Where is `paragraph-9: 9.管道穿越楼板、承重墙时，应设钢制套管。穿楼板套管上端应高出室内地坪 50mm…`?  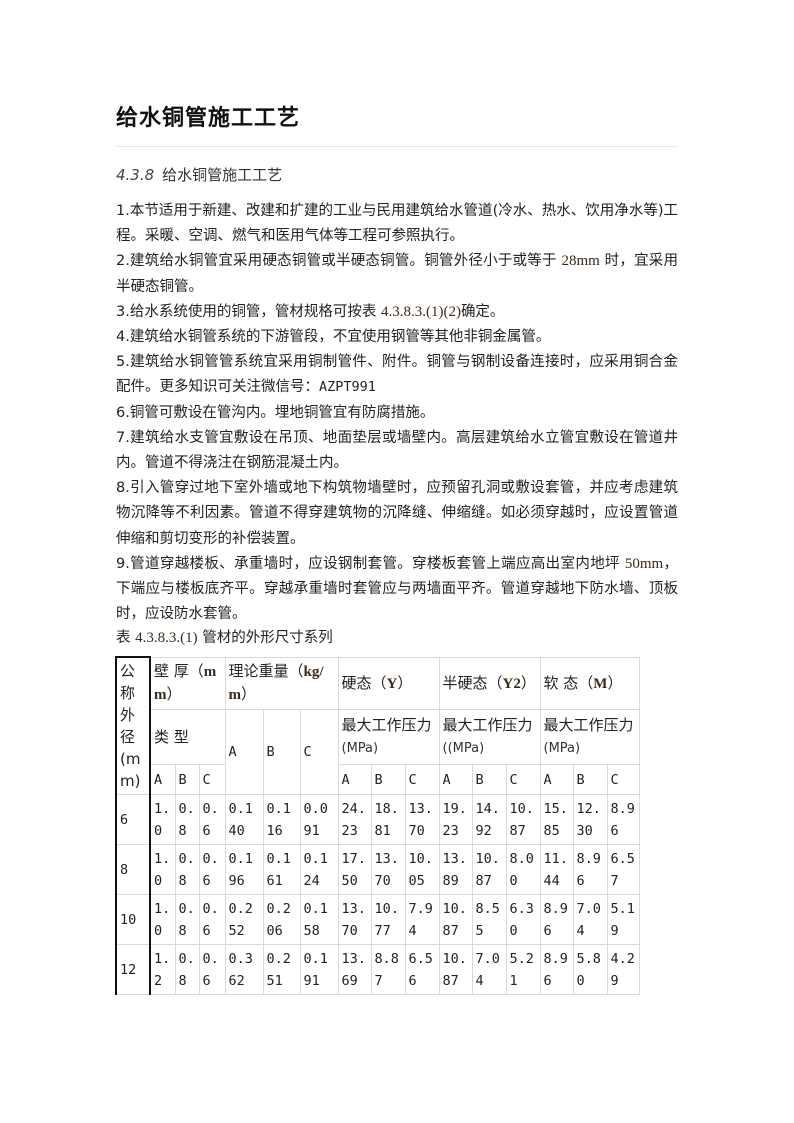
paragraph-9: 9.管道穿越楼板、承重墙时，应设钢制套管。穿楼板套管上端应高出室内地坪 50mm… is located at coordinates (397, 590).